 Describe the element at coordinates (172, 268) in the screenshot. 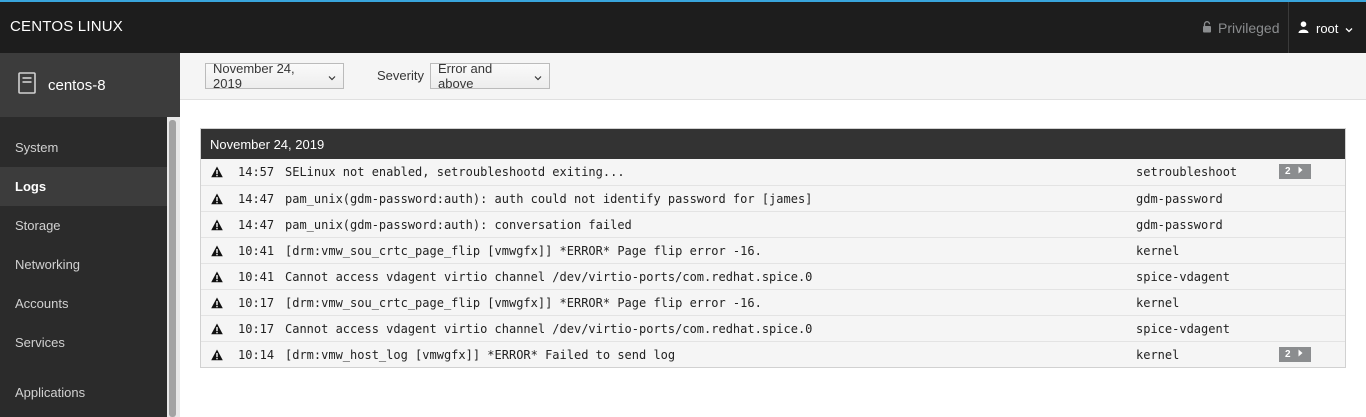

I see `sidebar-scroll-thumb` at that location.